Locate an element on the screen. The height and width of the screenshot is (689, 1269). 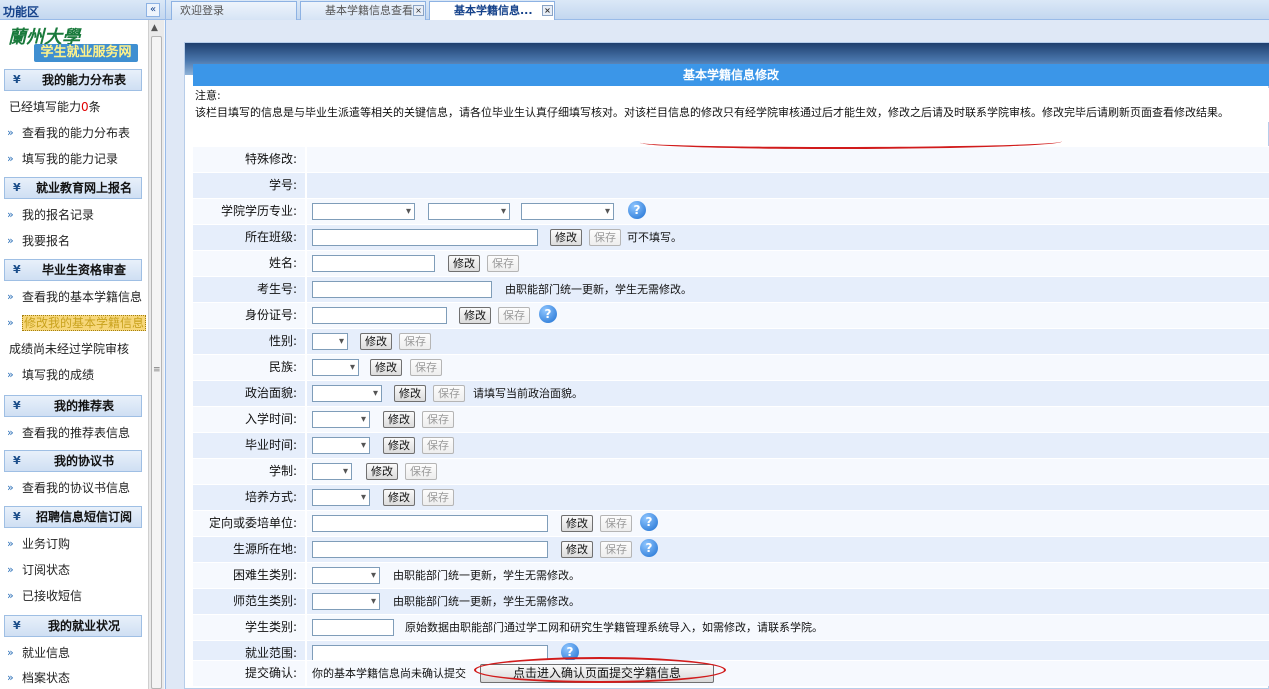
sidebar-scrollbar: ▲ ≡ is located at coordinates (156, 354).